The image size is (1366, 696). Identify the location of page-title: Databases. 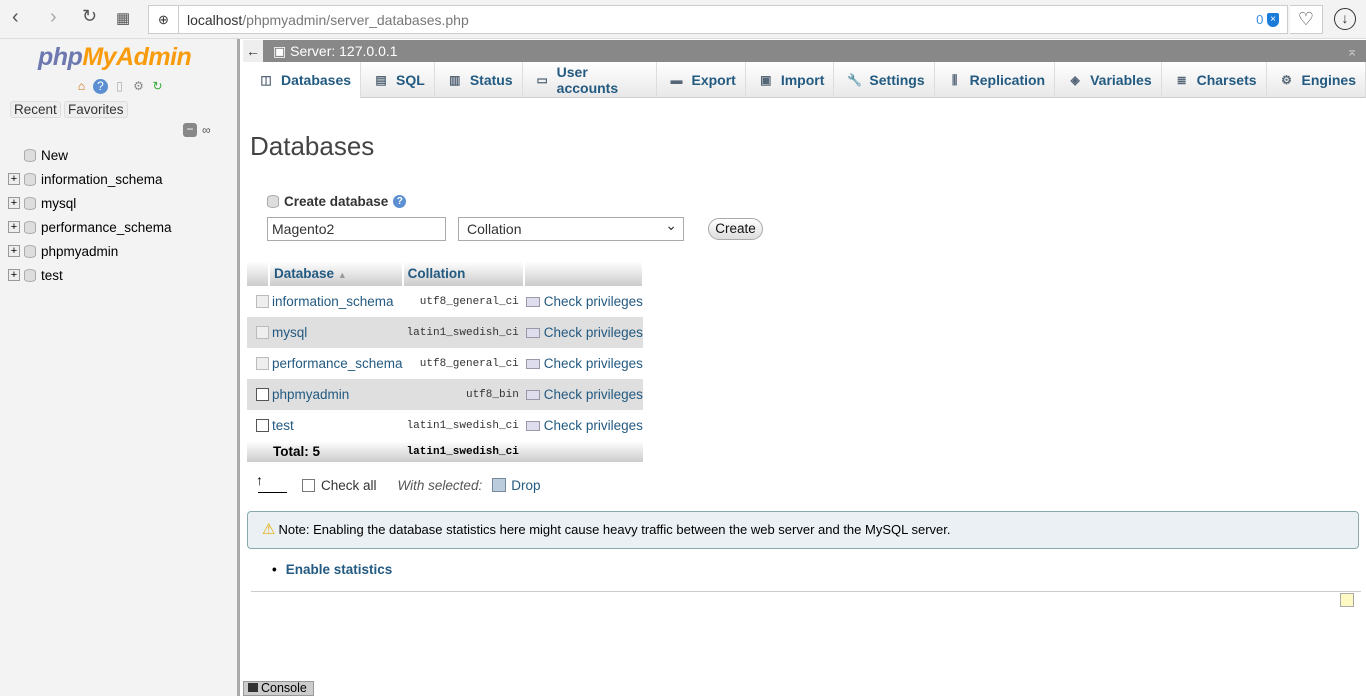
(312, 146).